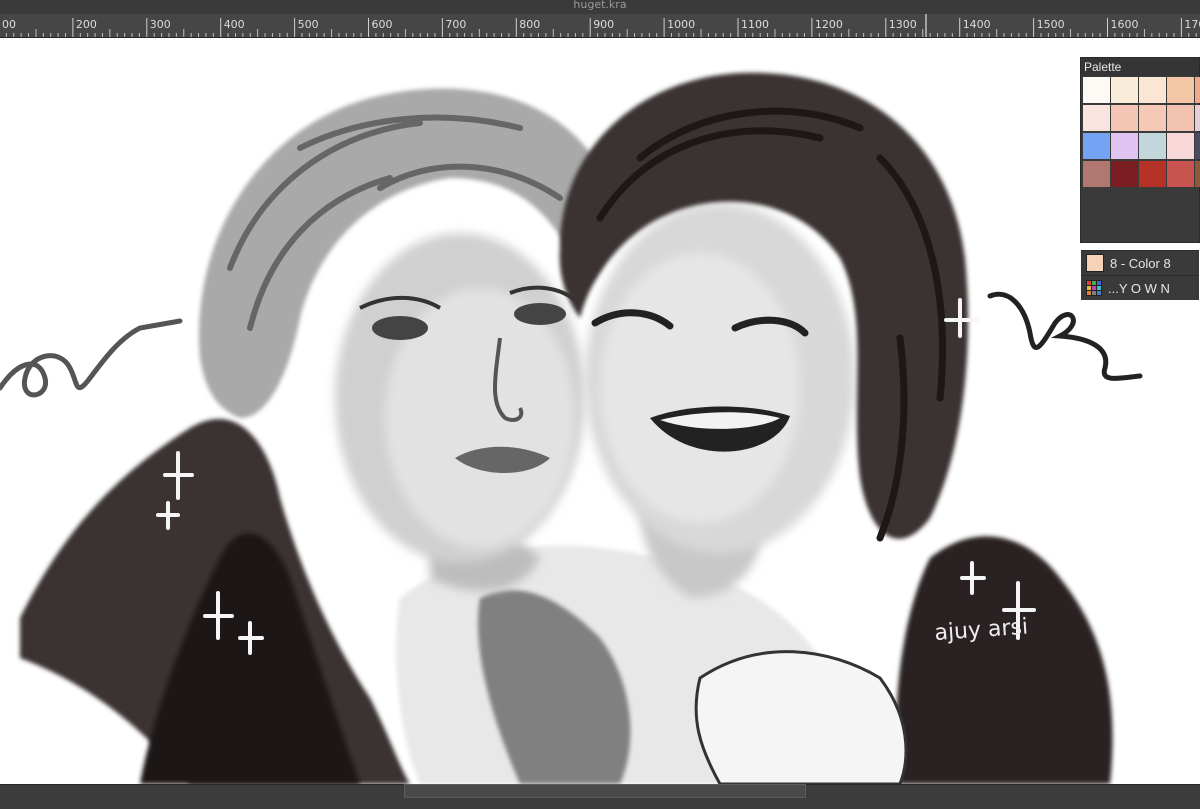 This screenshot has width=1200, height=809. What do you see at coordinates (903, 24) in the screenshot?
I see `ruler-label: 1300` at bounding box center [903, 24].